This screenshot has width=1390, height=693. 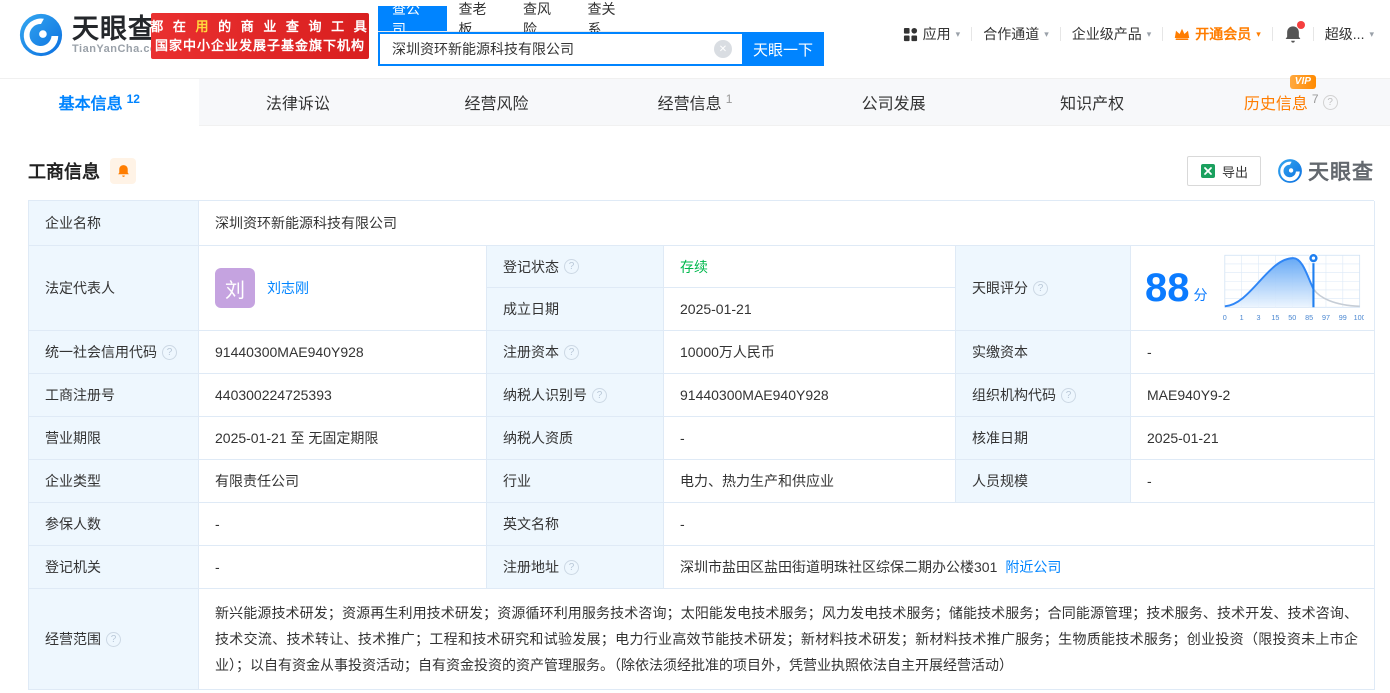 I want to click on bell-icon, so click(x=123, y=171).